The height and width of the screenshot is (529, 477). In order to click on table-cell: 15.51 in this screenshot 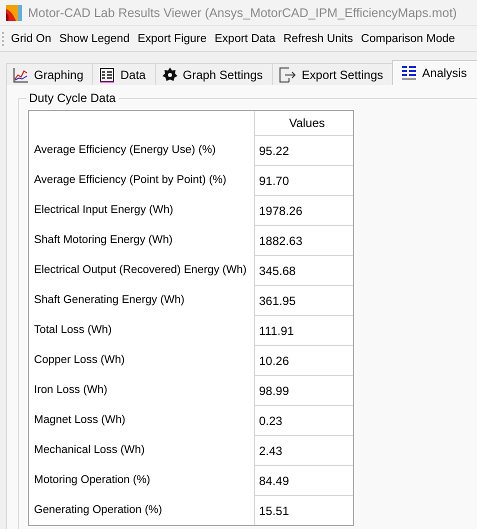, I will do `click(303, 510)`.